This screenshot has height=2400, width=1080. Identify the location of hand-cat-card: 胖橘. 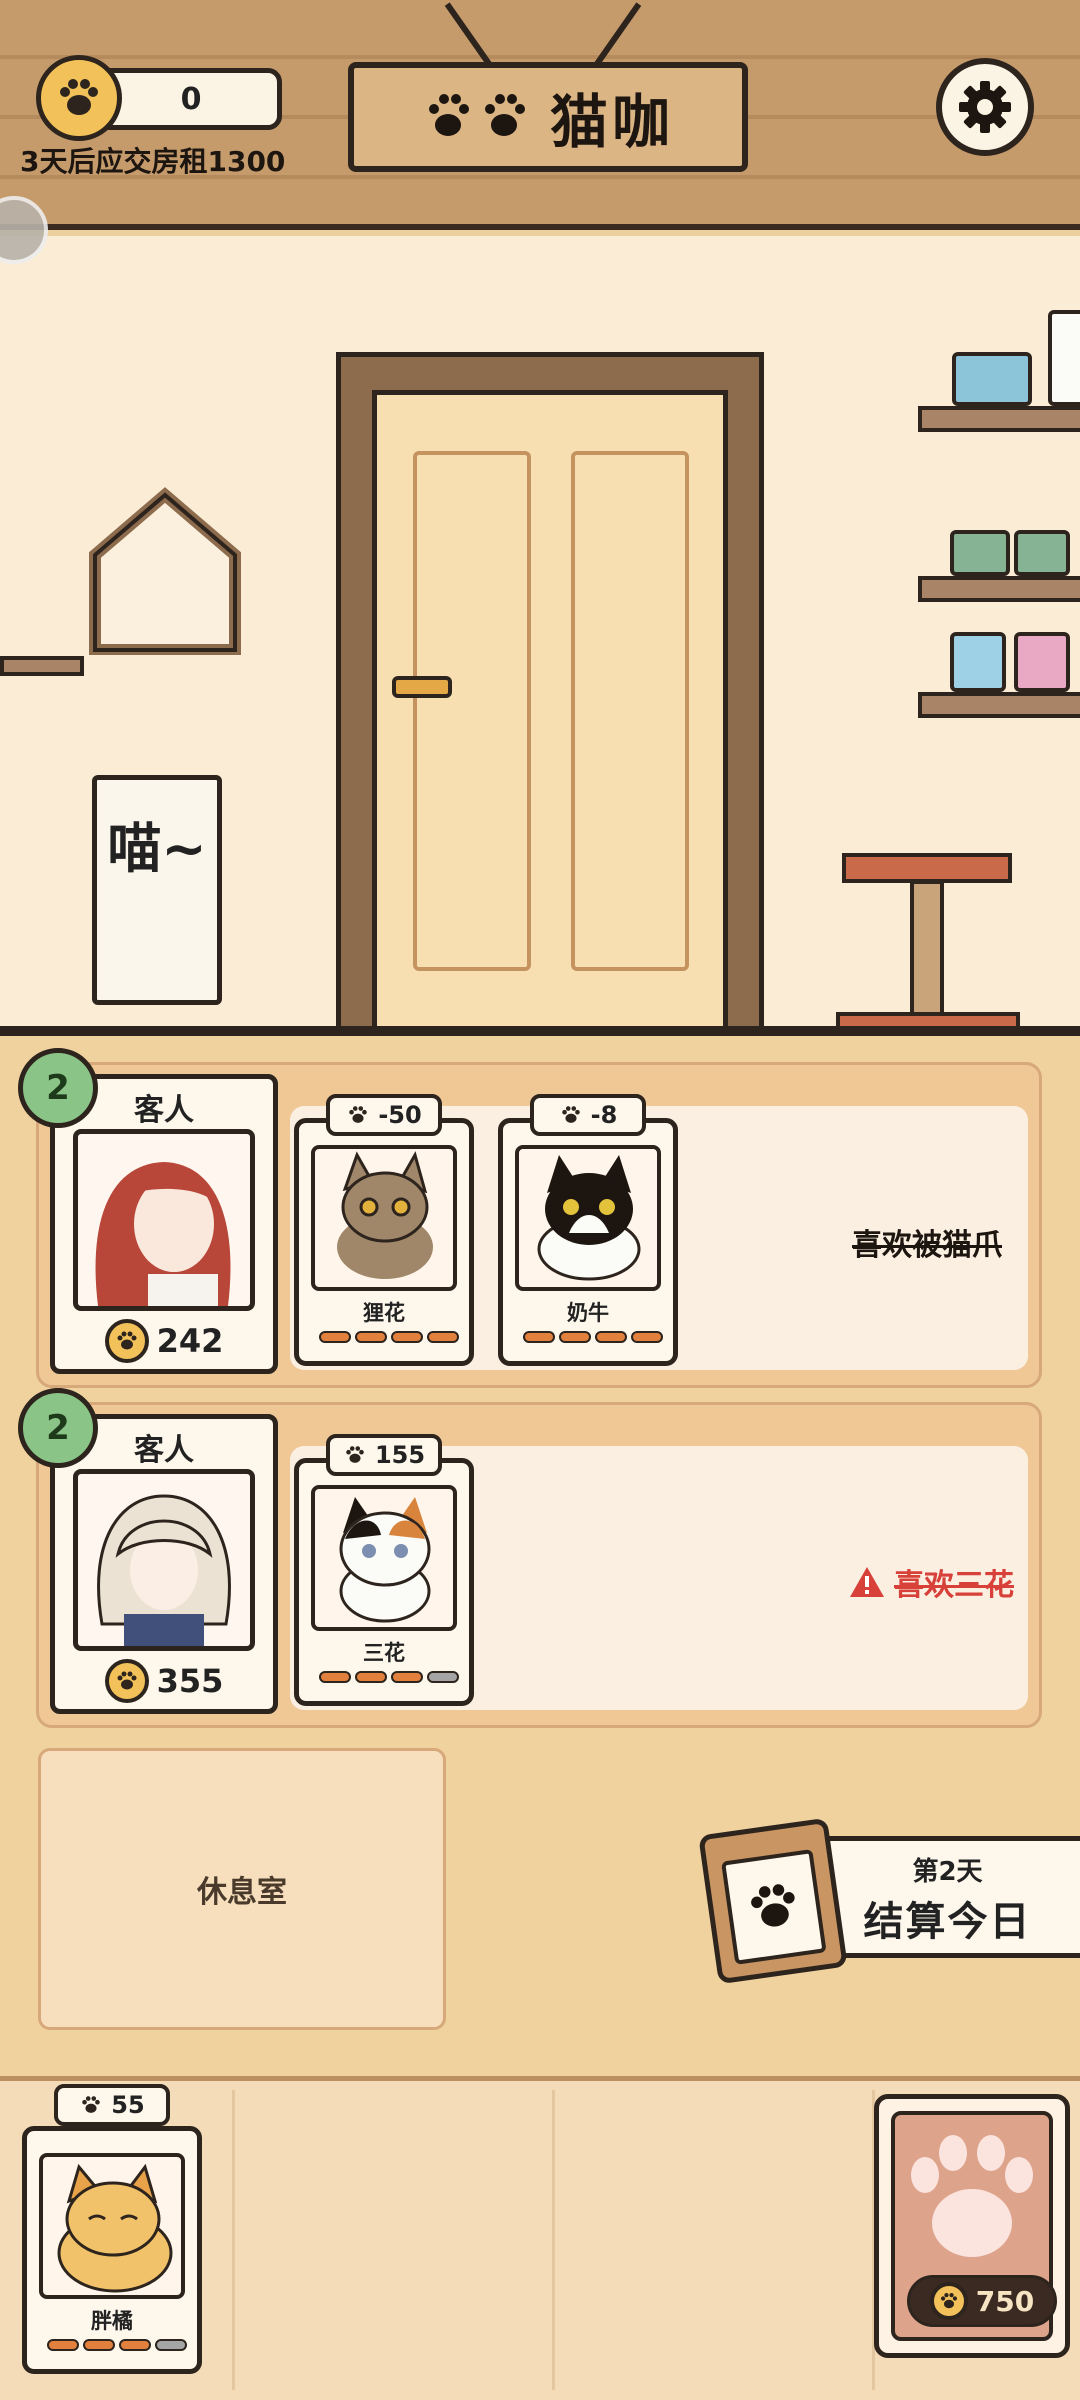
(112, 2250).